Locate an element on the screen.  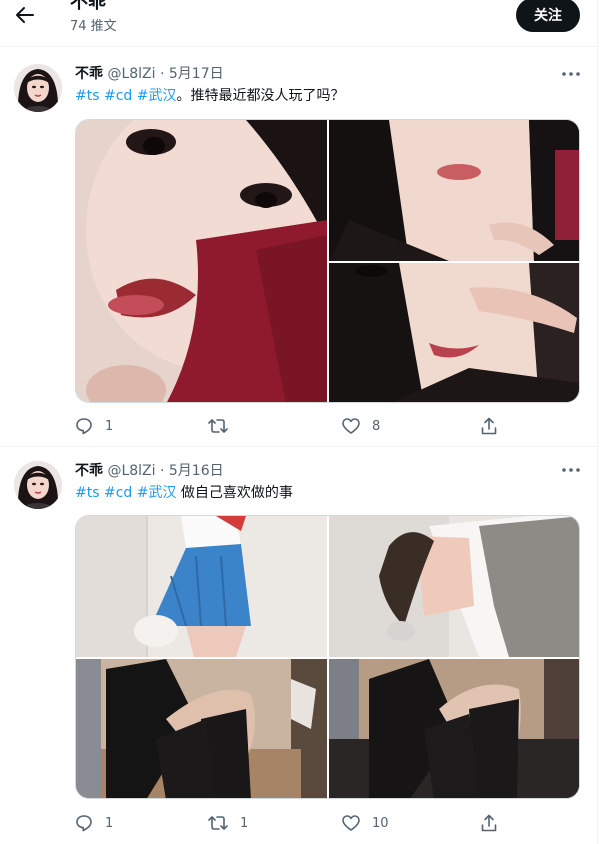
profile-name: 不乖 is located at coordinates (88, 6).